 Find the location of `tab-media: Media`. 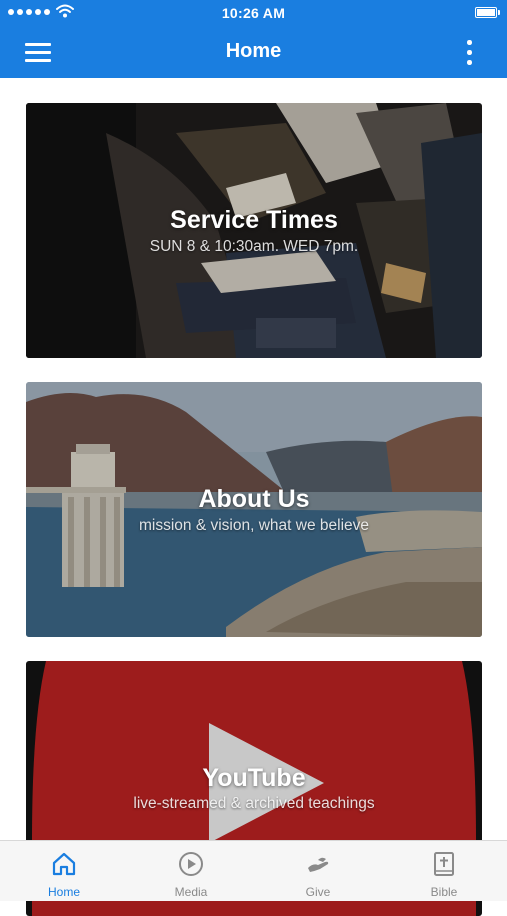

tab-media: Media is located at coordinates (191, 871).